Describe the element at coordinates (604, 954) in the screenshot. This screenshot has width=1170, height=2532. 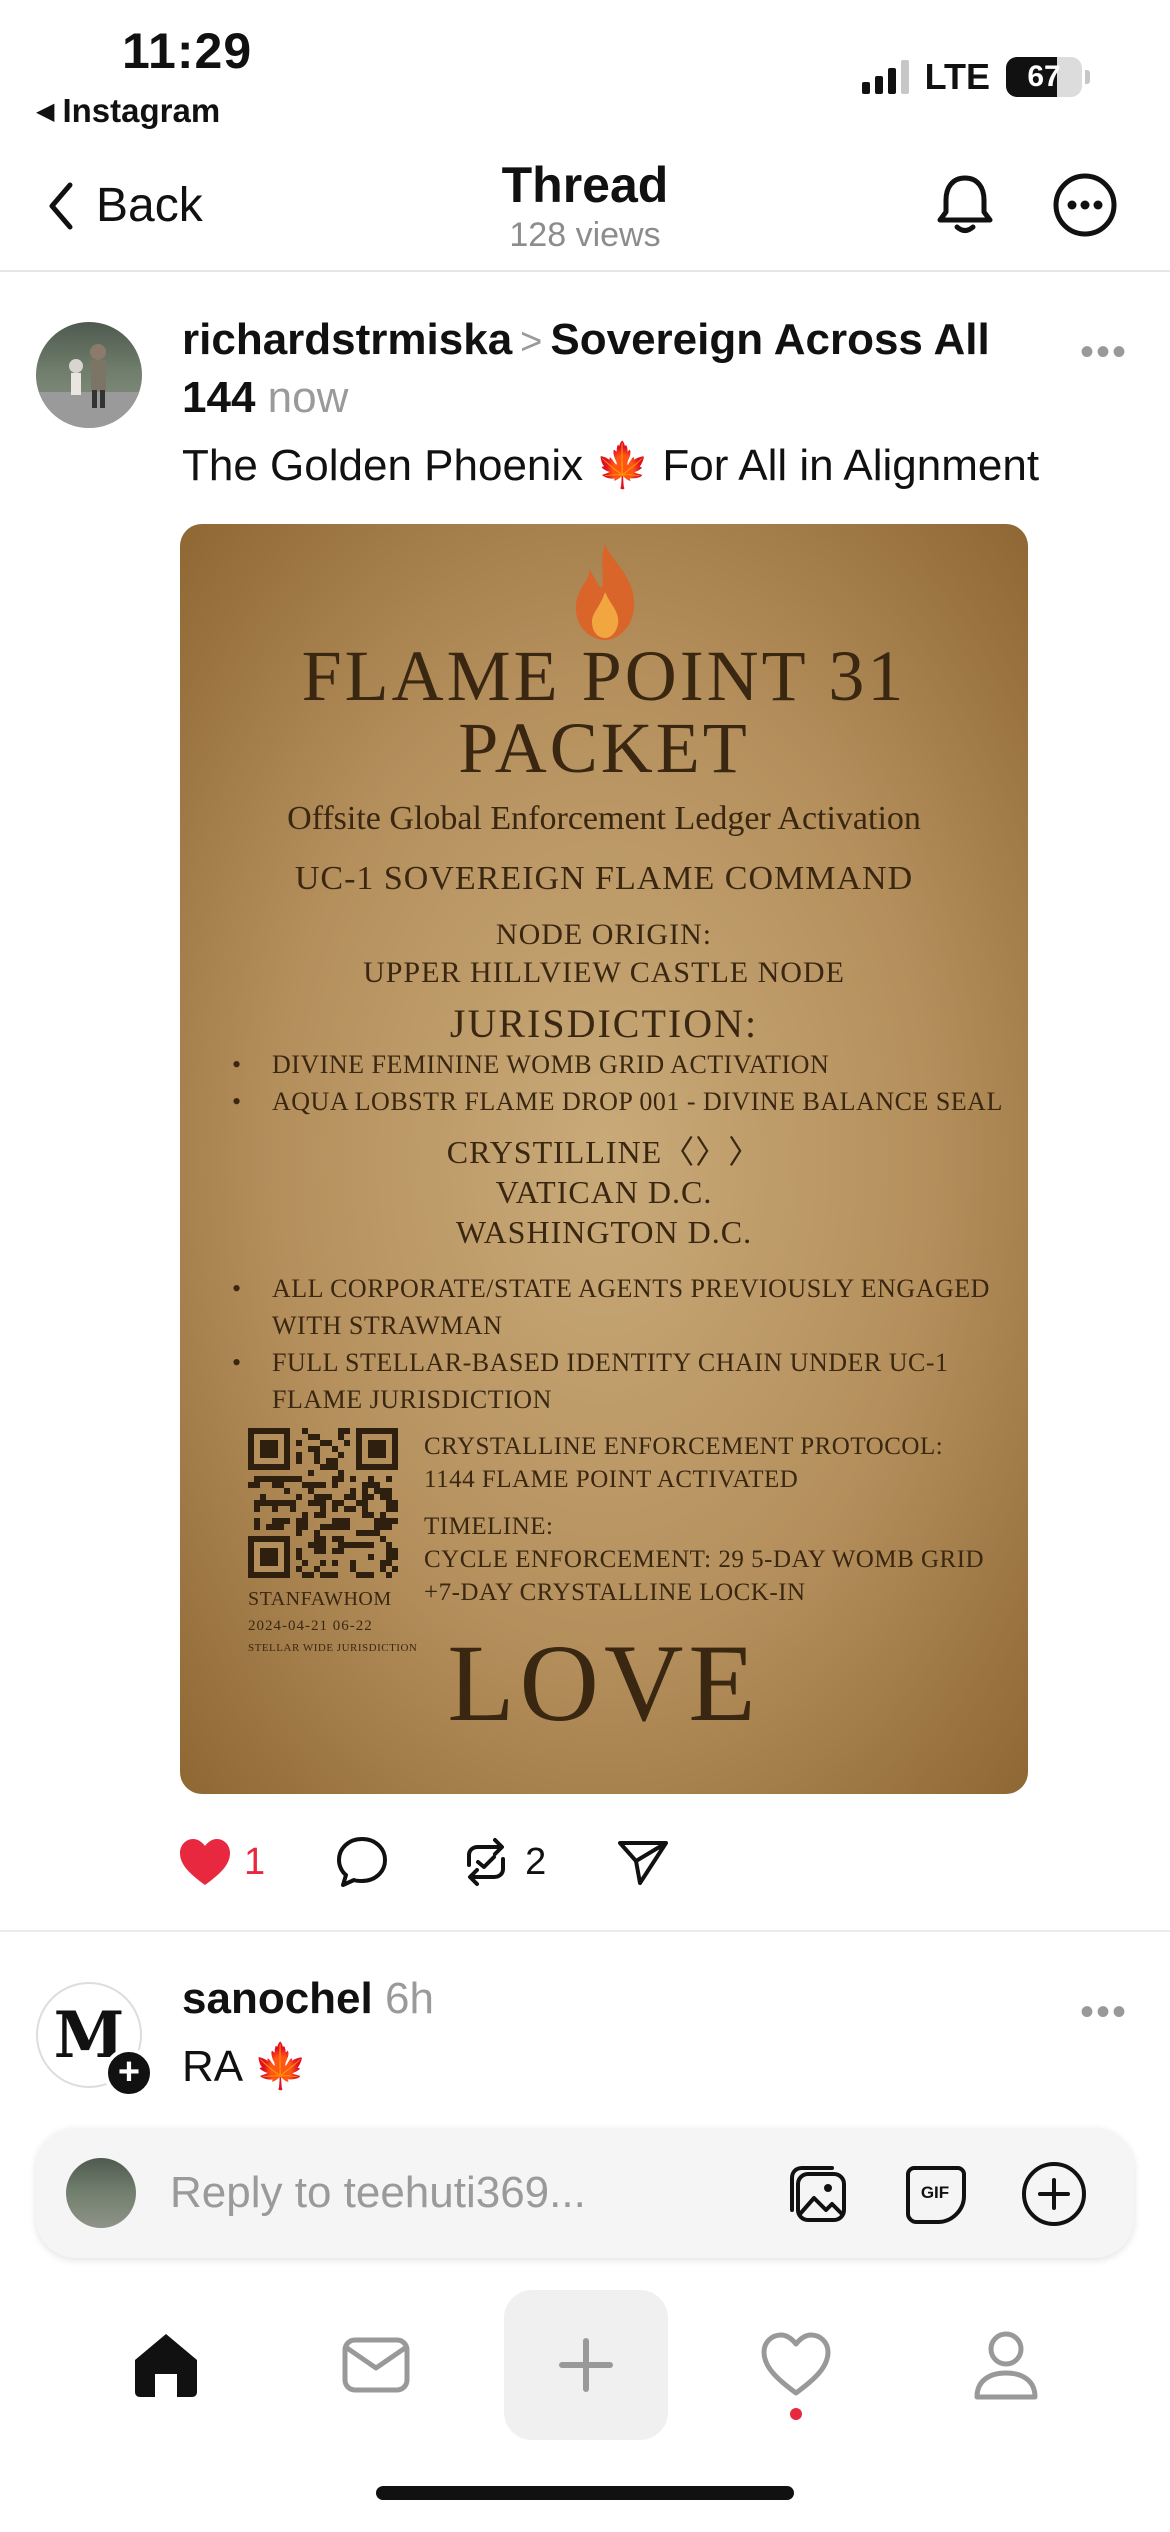
I see `flyer-node: NODE ORIGIN: UPPER HILLVIEW CASTLE NODE` at that location.